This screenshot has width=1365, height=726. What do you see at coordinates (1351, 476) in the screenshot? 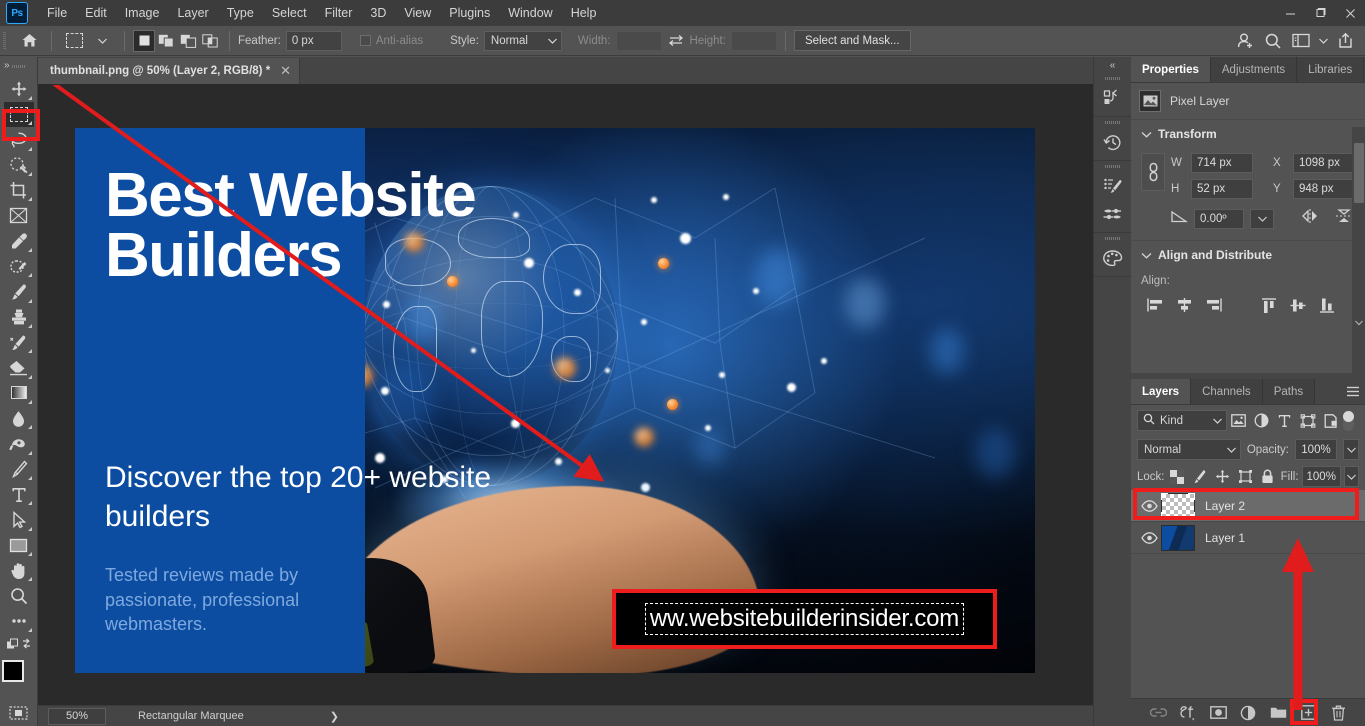
I see `fill-chevron-down-icon` at bounding box center [1351, 476].